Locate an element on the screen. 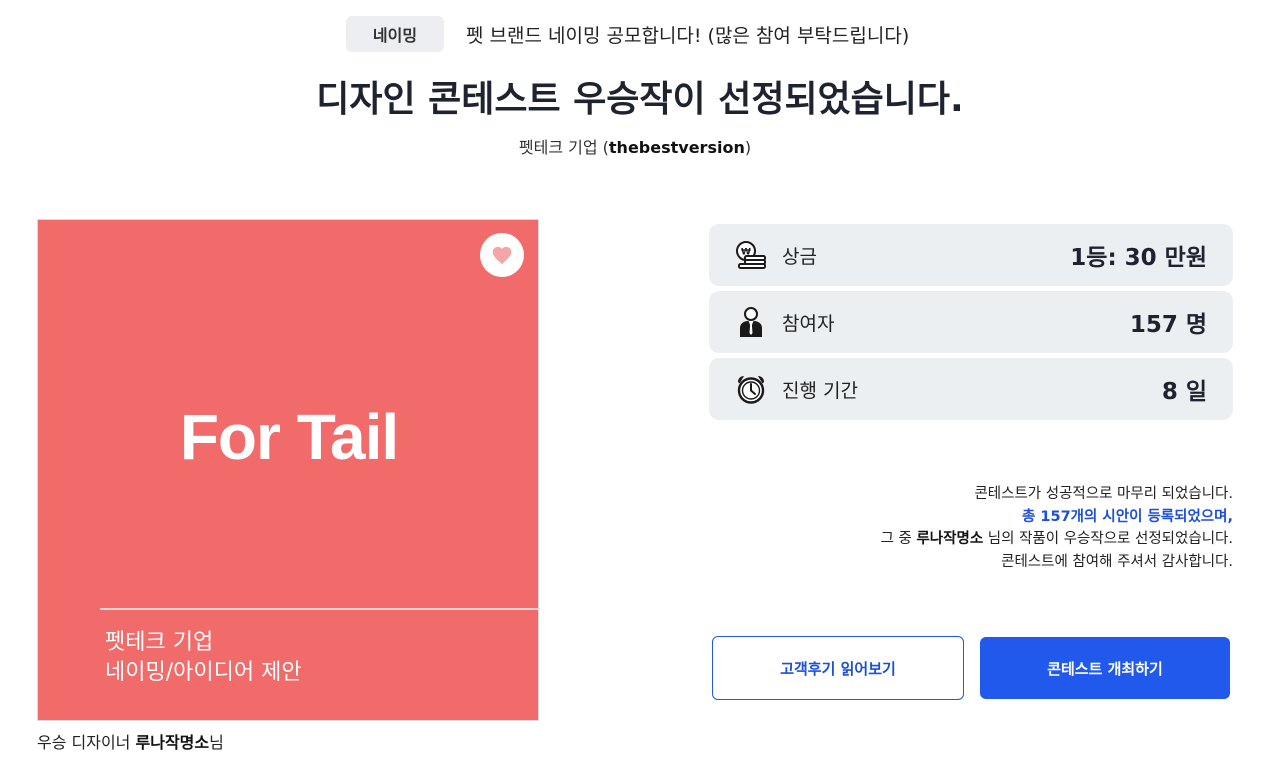  read-reviews-button: 고객후기 읽어보기 is located at coordinates (838, 668).